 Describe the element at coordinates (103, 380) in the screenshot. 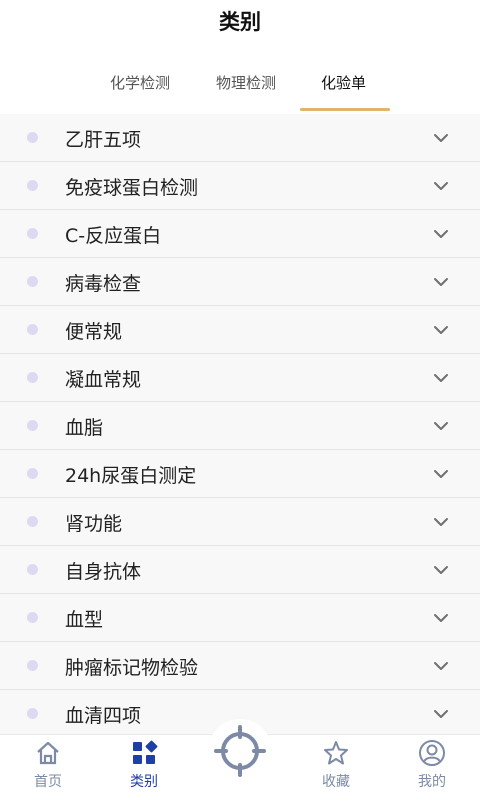

I see `list-item-label: 凝血常规` at that location.